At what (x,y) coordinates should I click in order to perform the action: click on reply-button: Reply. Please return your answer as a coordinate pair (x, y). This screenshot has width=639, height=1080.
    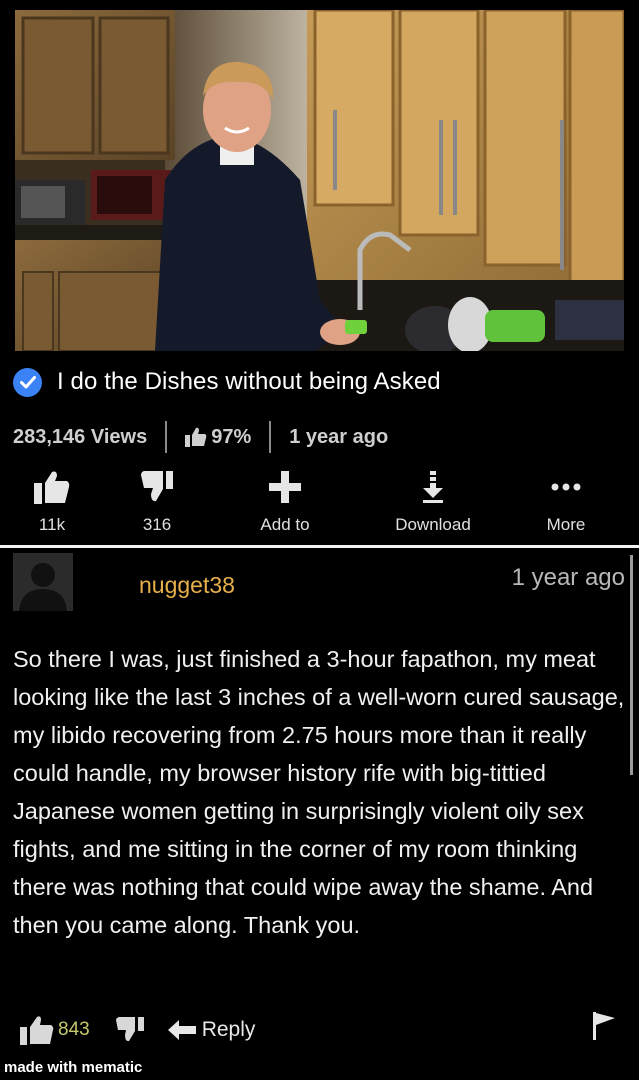
    Looking at the image, I should click on (211, 1030).